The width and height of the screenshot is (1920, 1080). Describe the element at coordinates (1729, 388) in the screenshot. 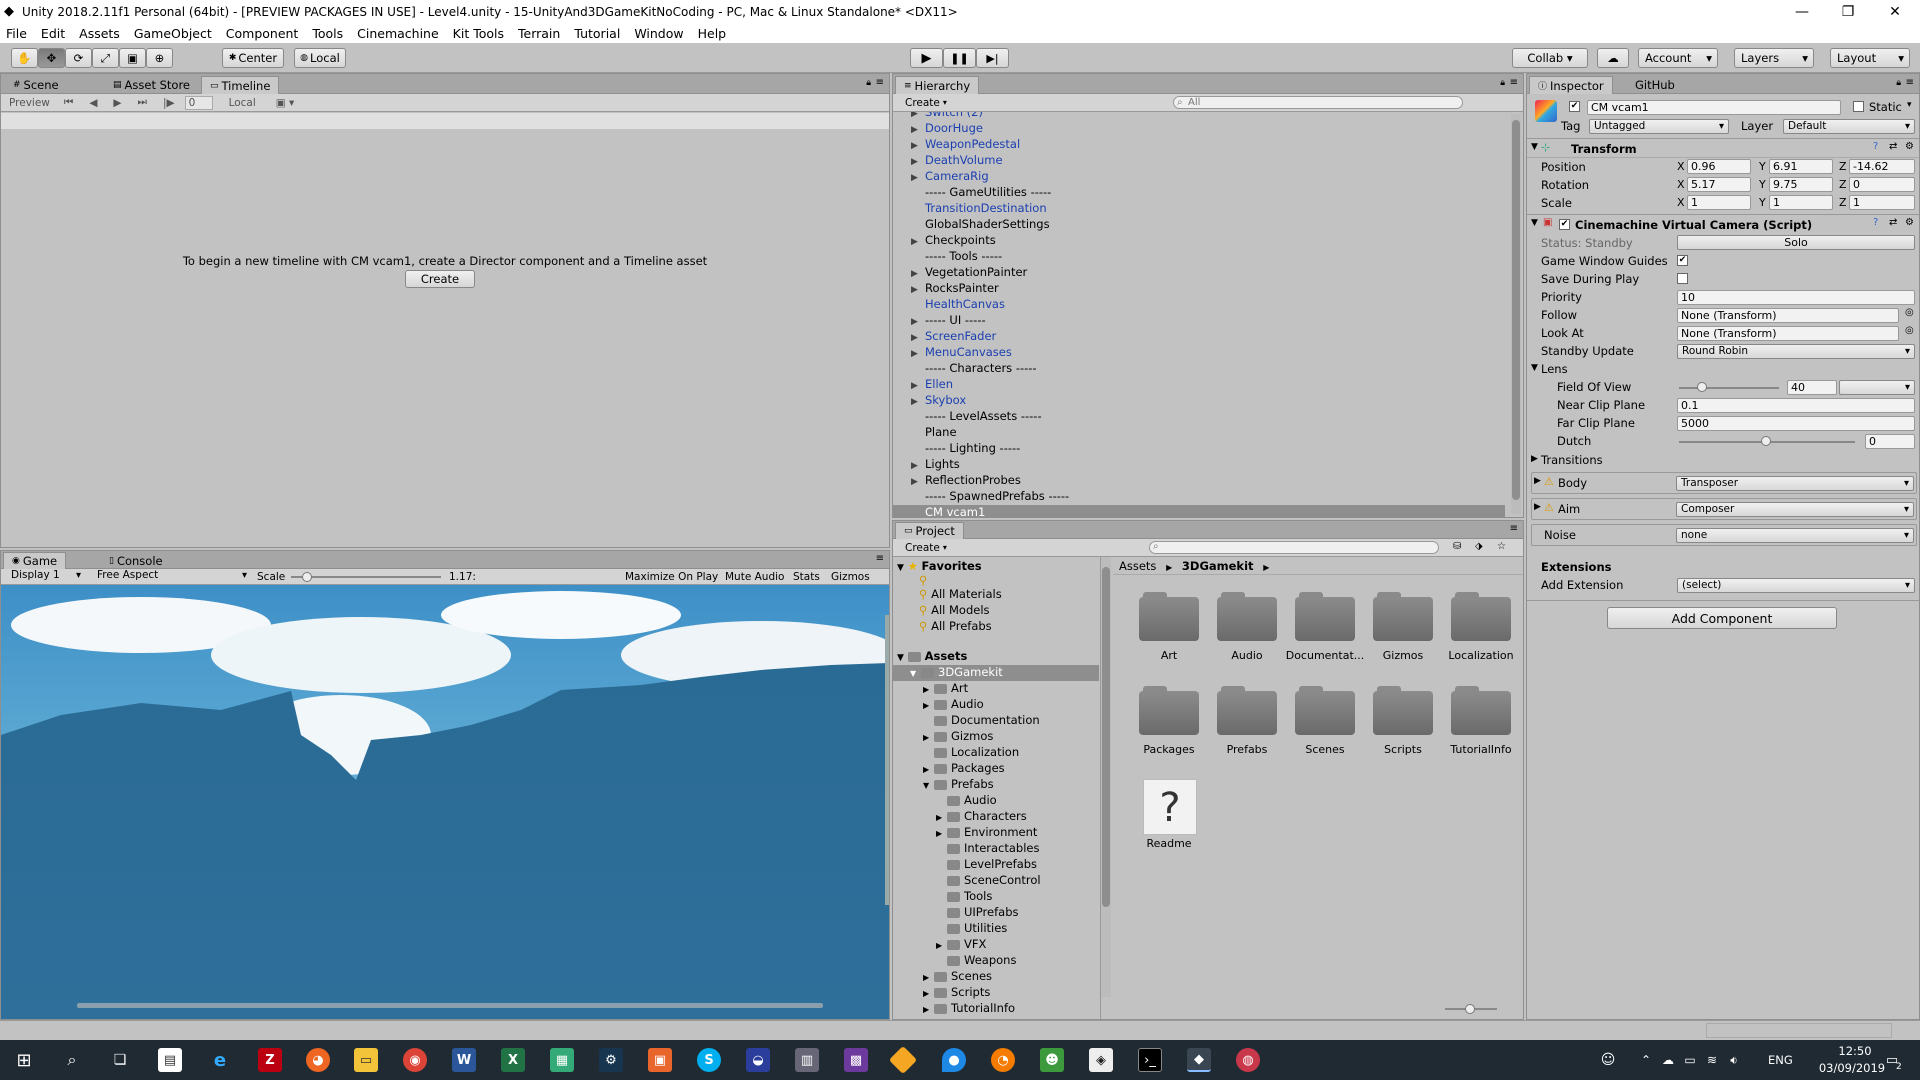

I see `fov-slider` at that location.